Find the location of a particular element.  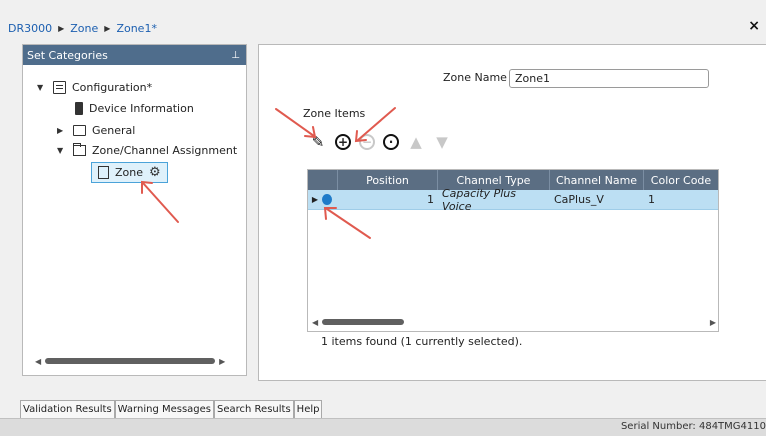

move-up-icon: ▲ is located at coordinates (416, 142).